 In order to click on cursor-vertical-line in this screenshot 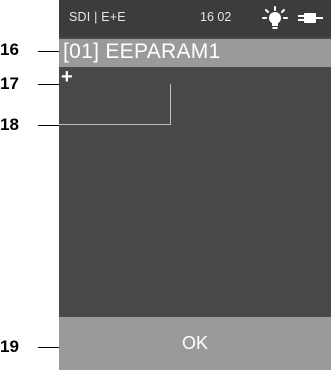, I will do `click(170, 104)`.